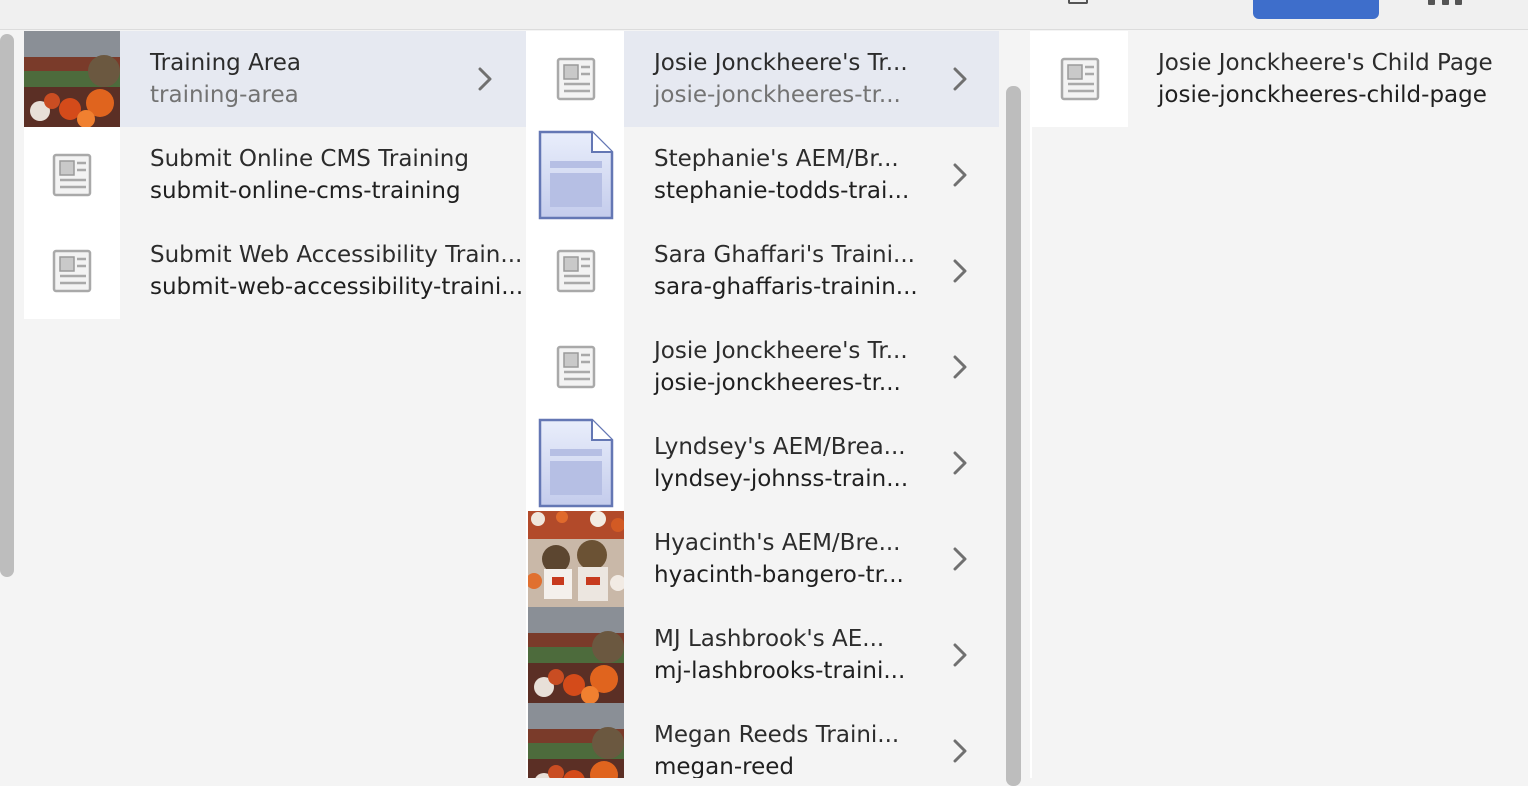  Describe the element at coordinates (275, 79) in the screenshot. I see `column-row-training-area: Training Area training-area` at that location.